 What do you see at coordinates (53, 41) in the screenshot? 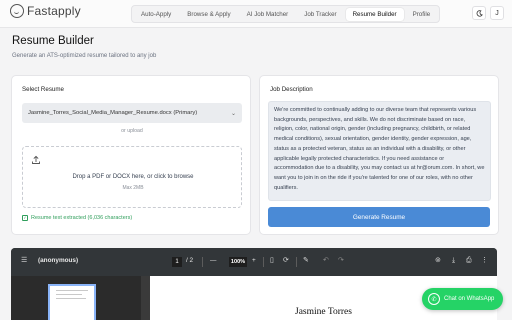
I see `page-title: Resume Builder` at bounding box center [53, 41].